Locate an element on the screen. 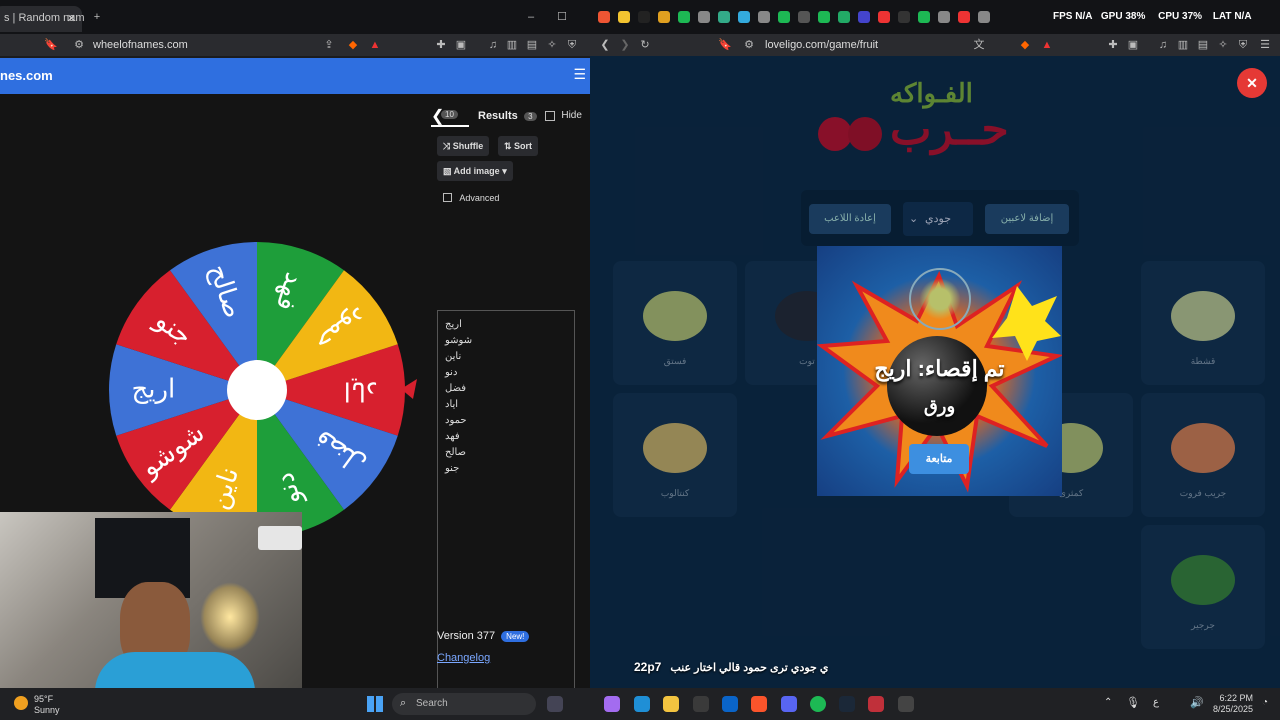 This screenshot has height=720, width=1280. outlook-icon is located at coordinates (730, 704).